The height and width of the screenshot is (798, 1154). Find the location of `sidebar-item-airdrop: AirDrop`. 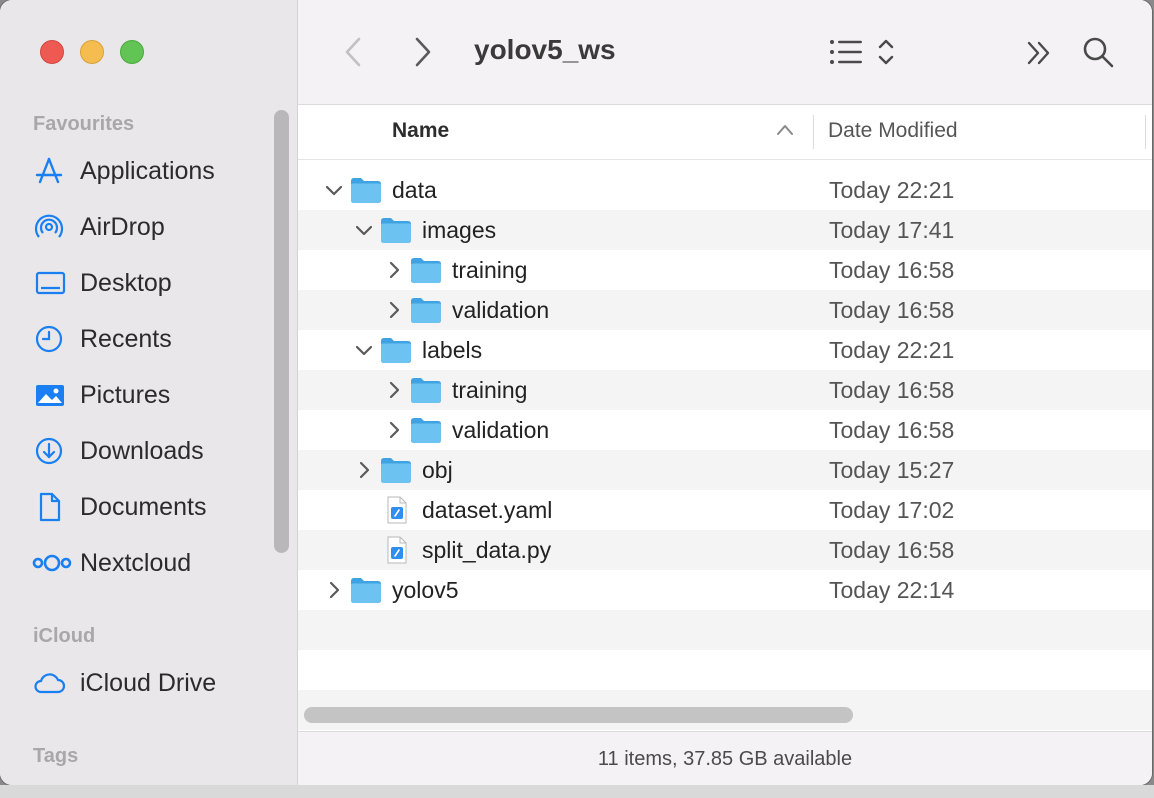

sidebar-item-airdrop: AirDrop is located at coordinates (157, 227).